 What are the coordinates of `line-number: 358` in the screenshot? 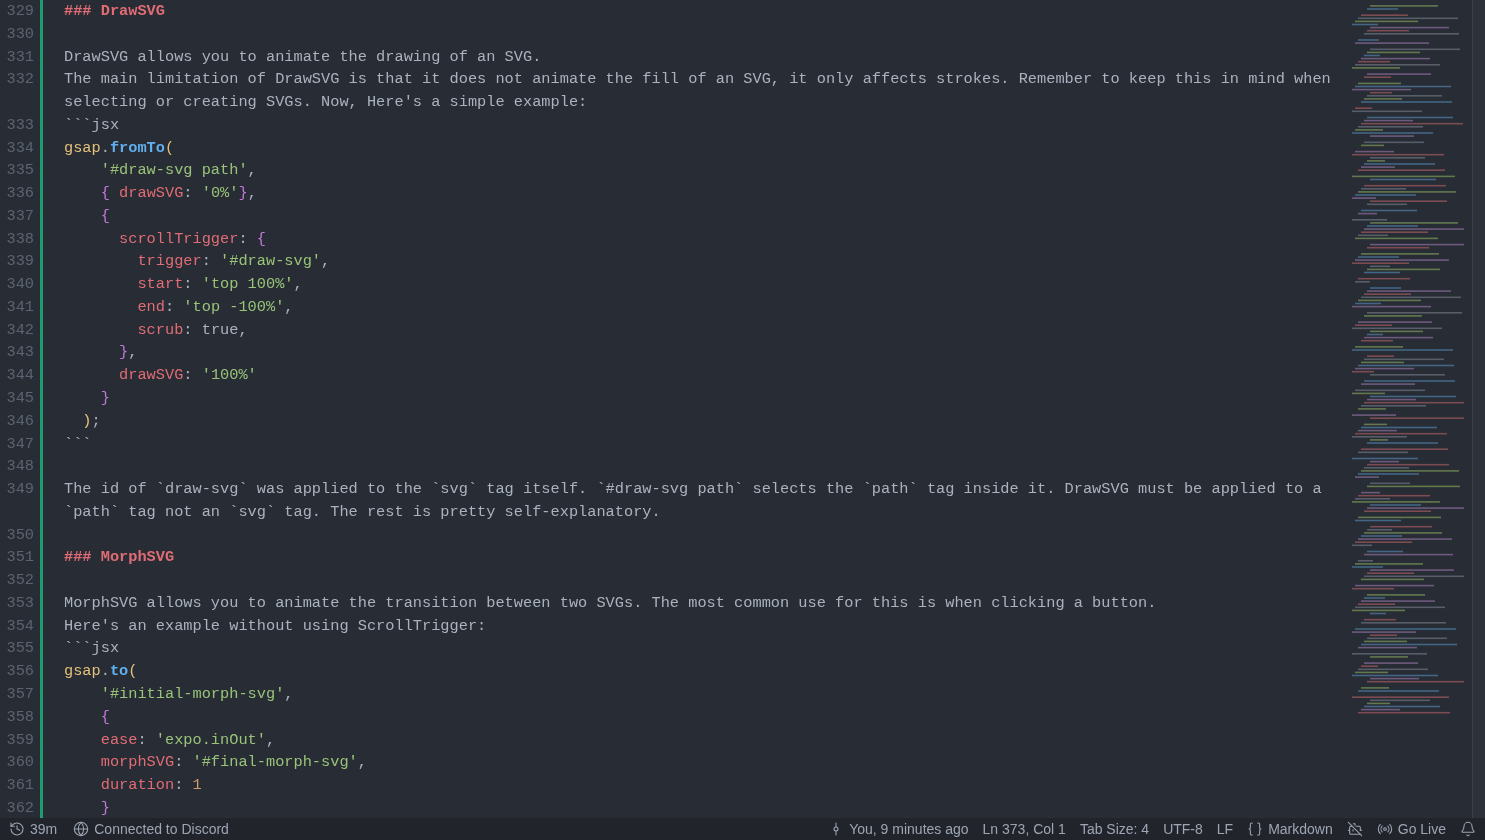 It's located at (19, 717).